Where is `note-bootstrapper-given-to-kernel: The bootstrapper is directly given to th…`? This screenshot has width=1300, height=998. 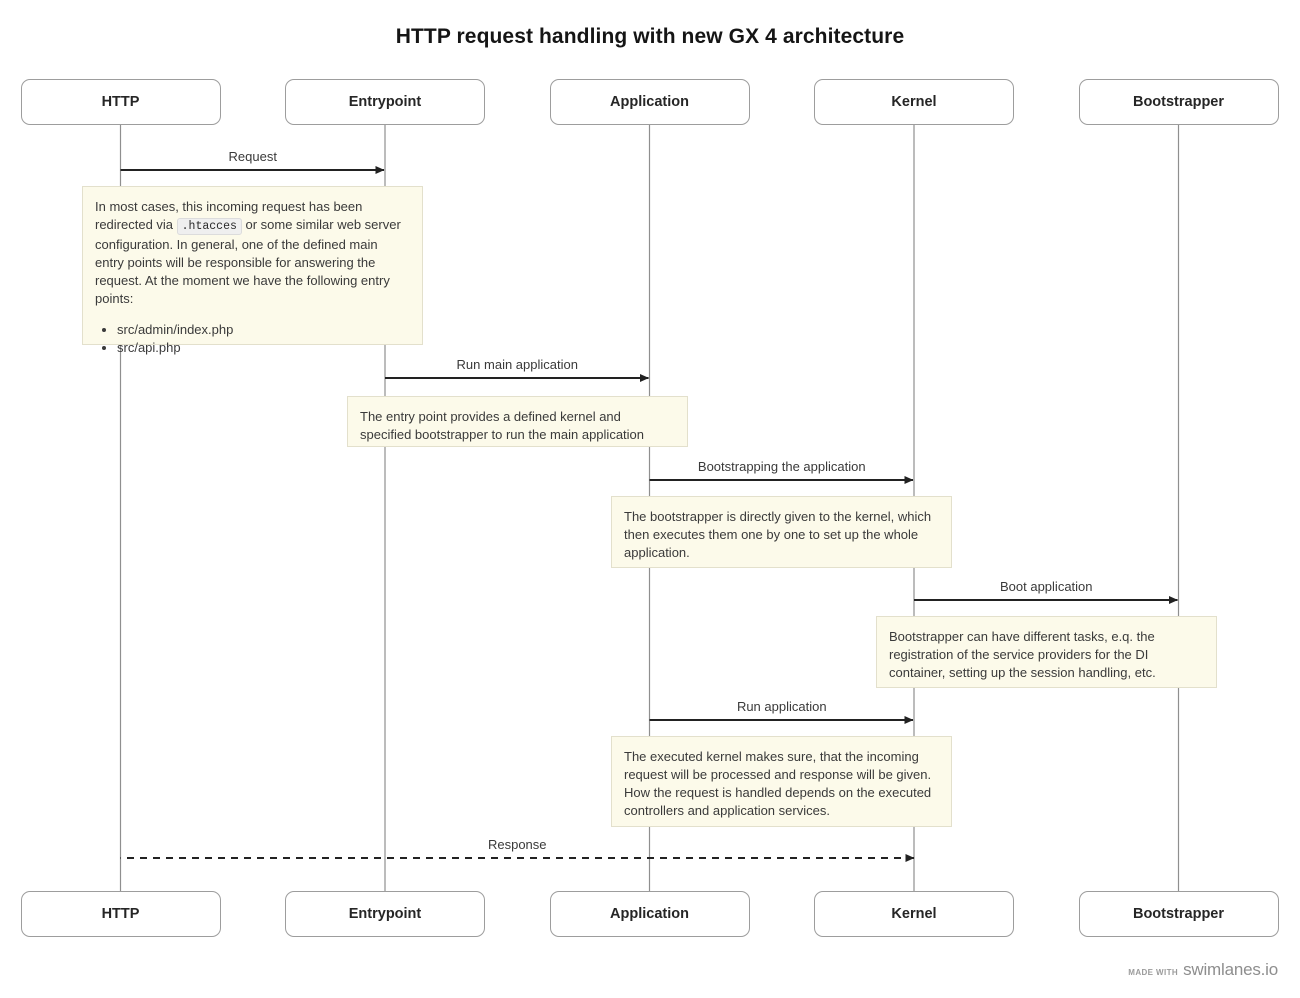
note-bootstrapper-given-to-kernel: The bootstrapper is directly given to th… is located at coordinates (781, 532).